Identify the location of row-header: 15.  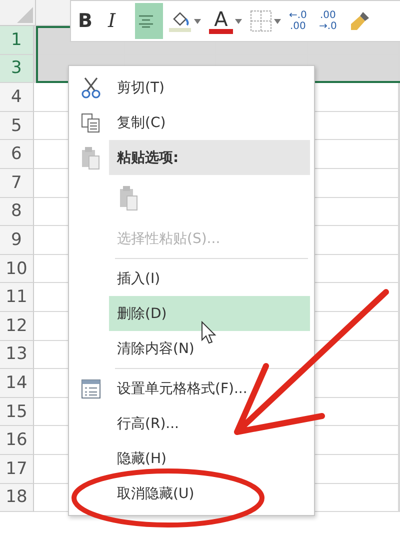
(17, 412).